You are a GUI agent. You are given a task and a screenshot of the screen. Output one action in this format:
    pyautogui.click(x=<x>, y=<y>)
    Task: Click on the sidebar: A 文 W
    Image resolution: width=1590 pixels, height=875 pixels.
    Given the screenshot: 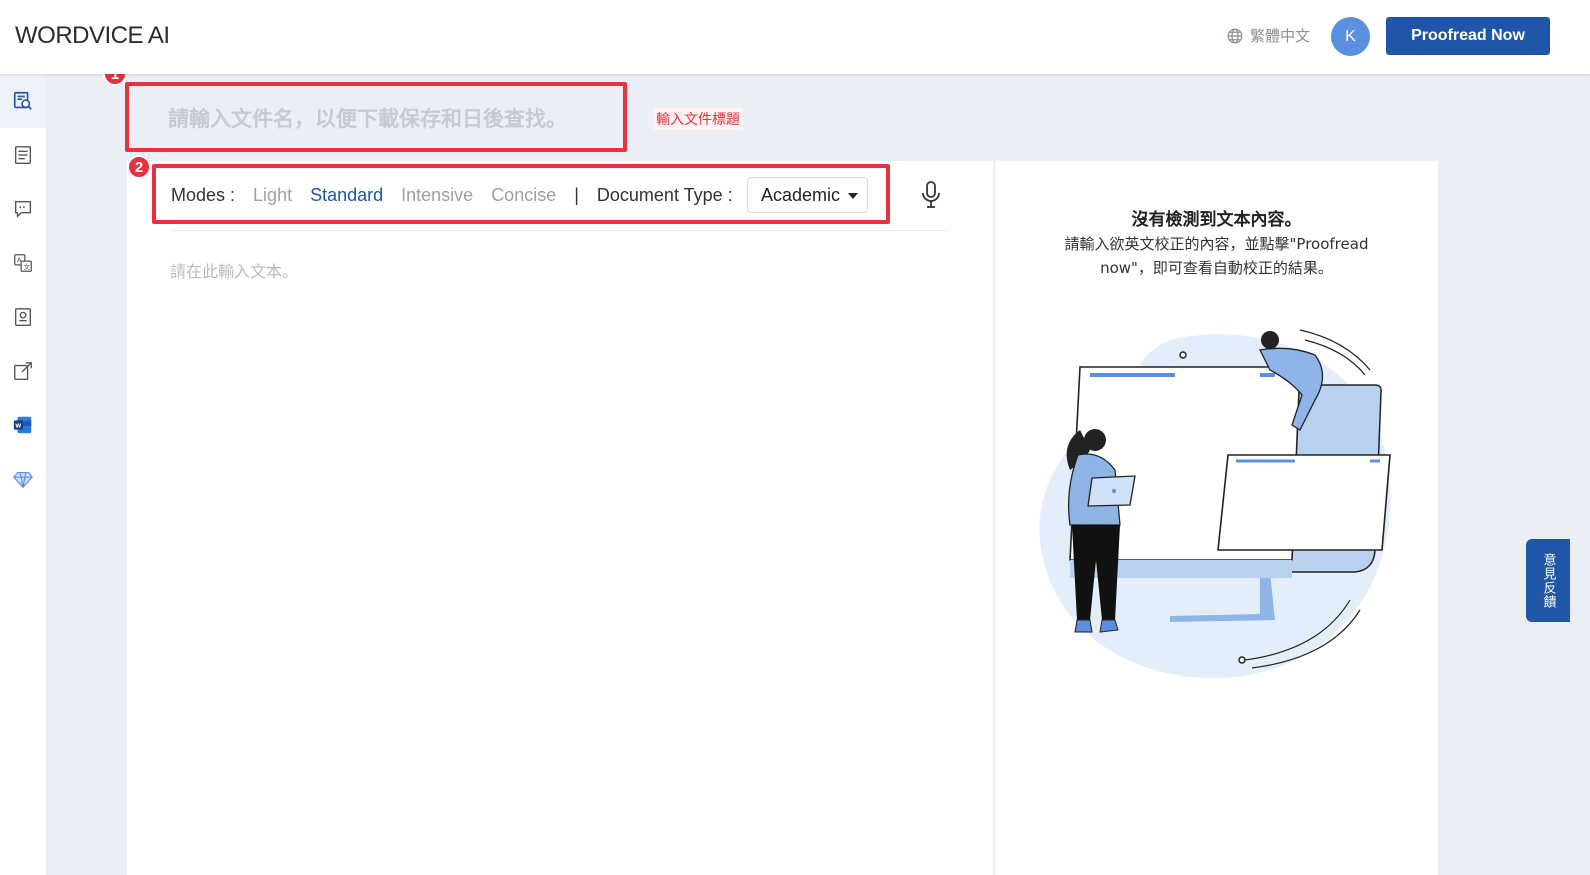 What is the action you would take?
    pyautogui.click(x=23, y=474)
    